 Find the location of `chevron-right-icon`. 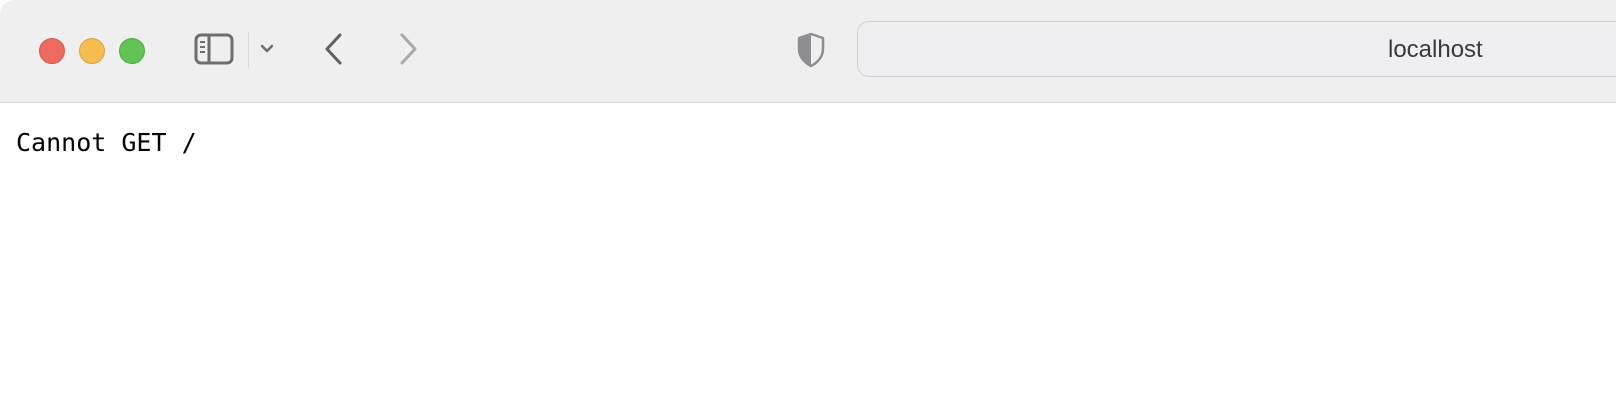

chevron-right-icon is located at coordinates (408, 49).